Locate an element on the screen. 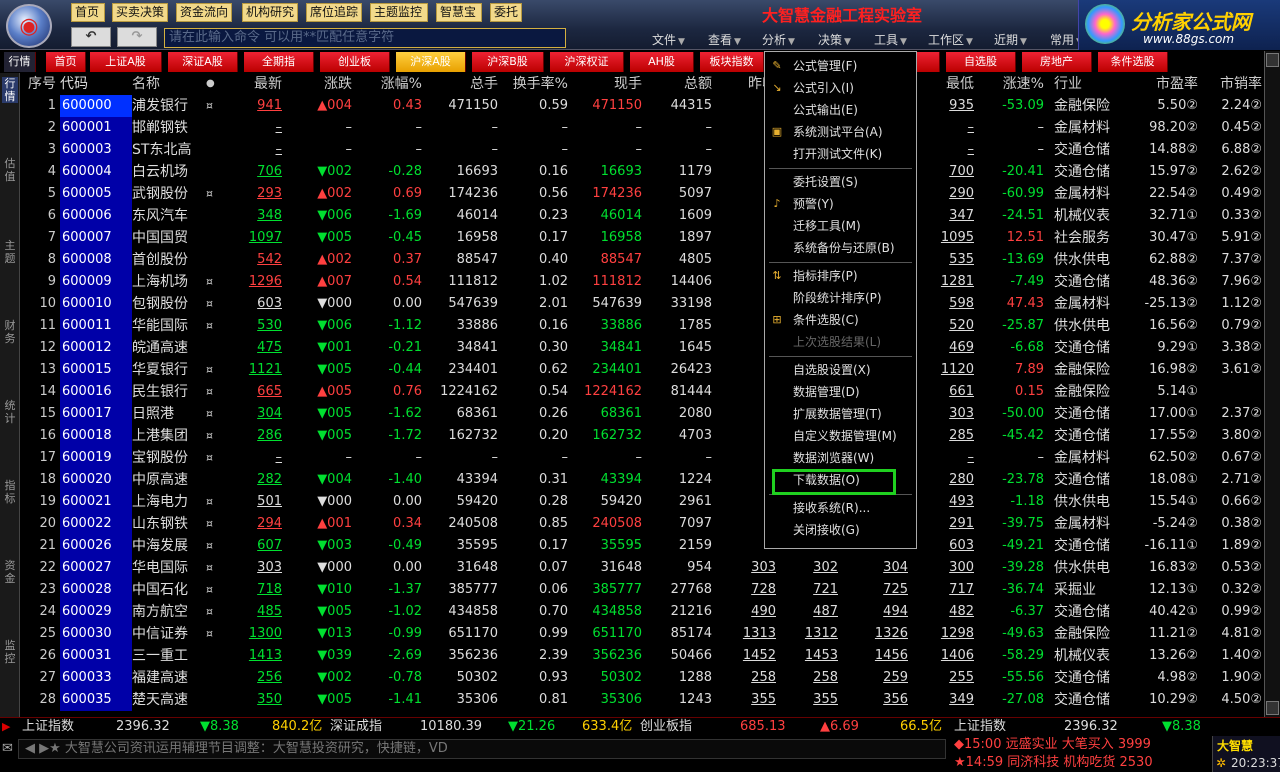 The width and height of the screenshot is (1280, 772). context-menu-item-13: ⊞ 条件选股(C) is located at coordinates (840, 320).